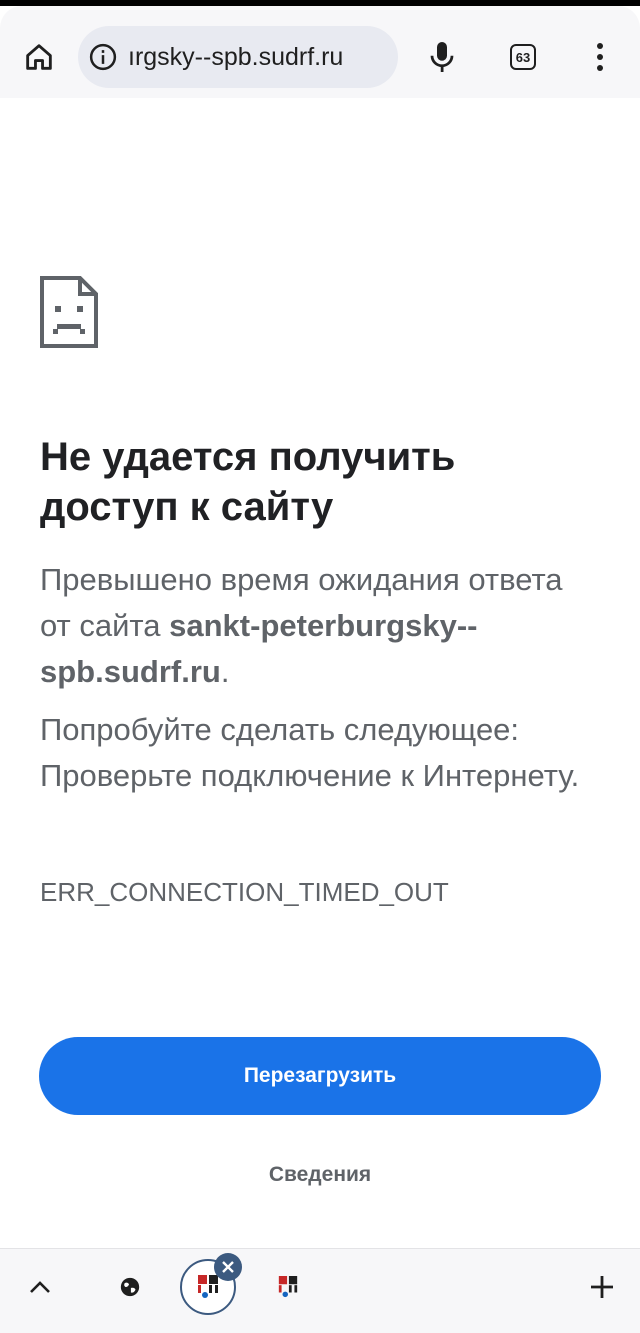  I want to click on menu-button, so click(600, 57).